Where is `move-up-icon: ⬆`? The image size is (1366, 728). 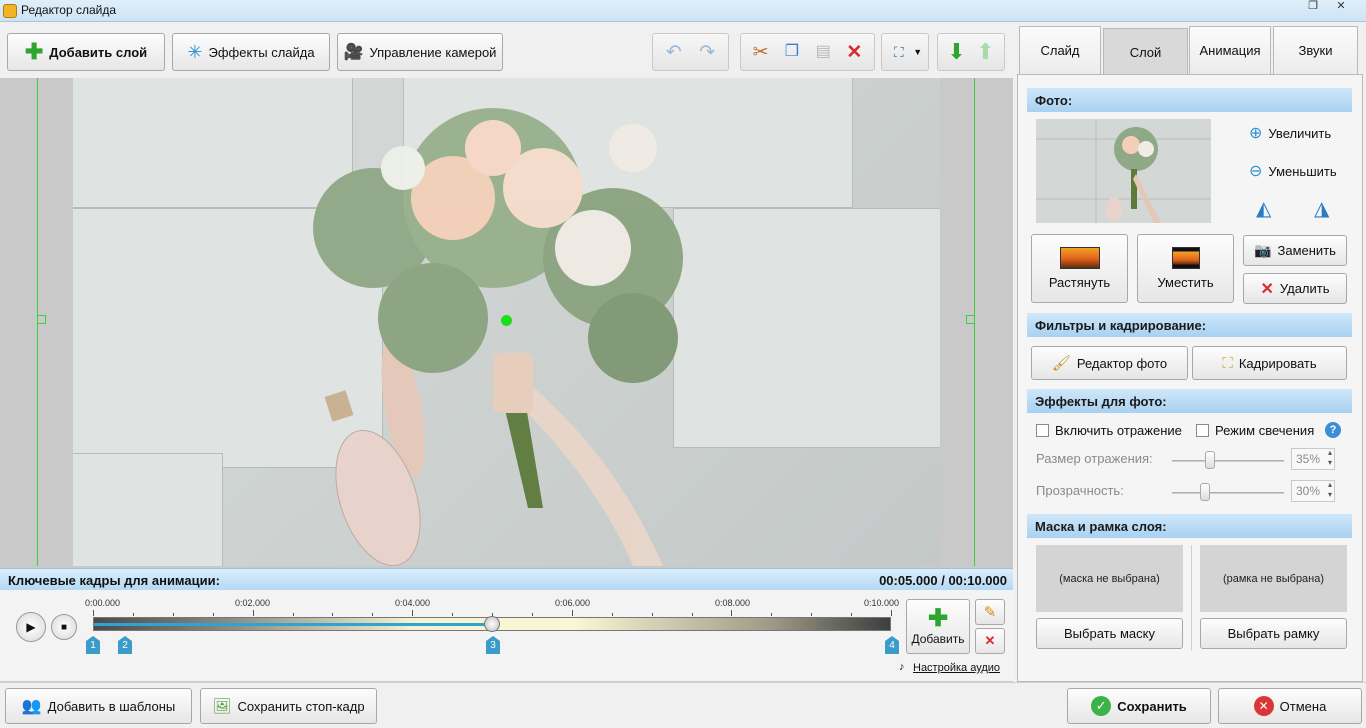 move-up-icon: ⬆ is located at coordinates (986, 52).